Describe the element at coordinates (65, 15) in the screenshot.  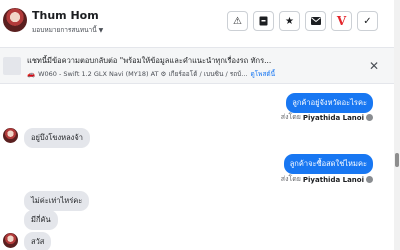
I see `contact-name: Thum Hom` at that location.